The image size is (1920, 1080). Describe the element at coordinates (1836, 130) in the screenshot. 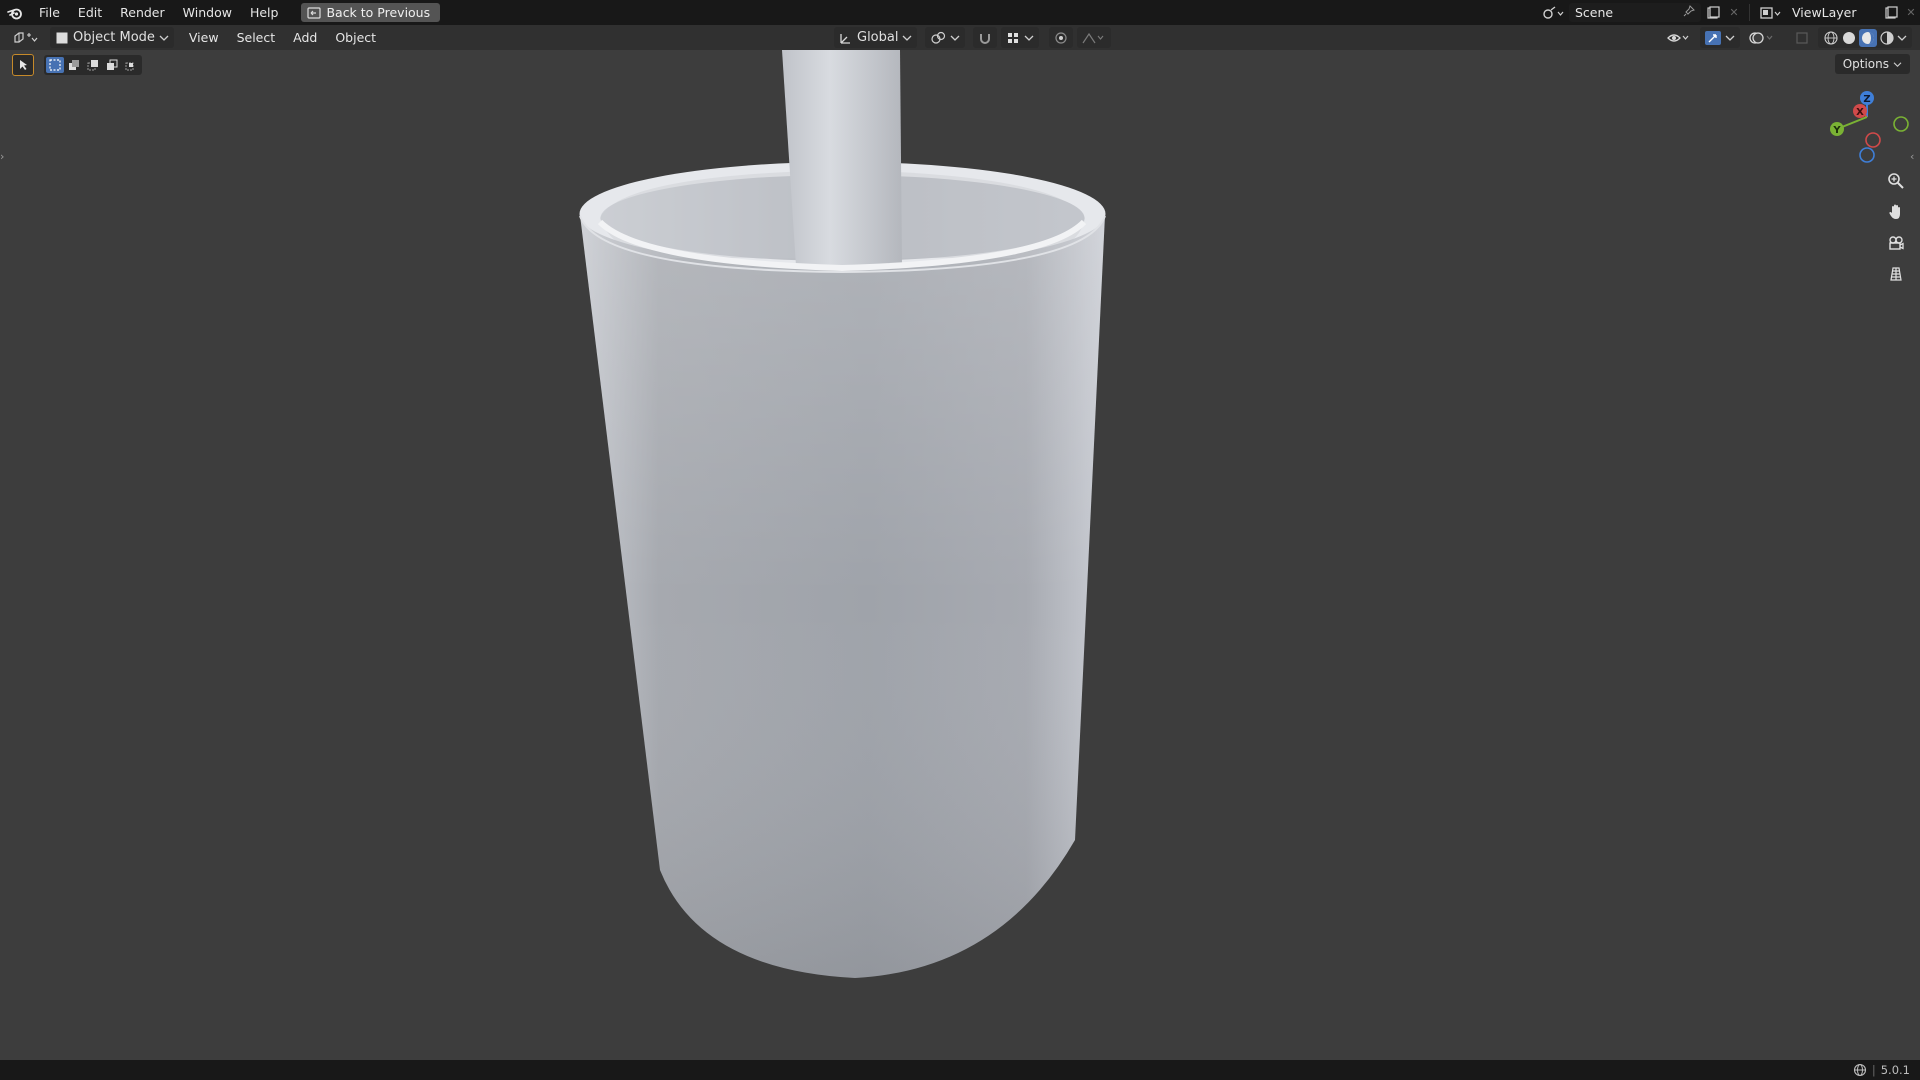

I see `svg-text: Y` at that location.